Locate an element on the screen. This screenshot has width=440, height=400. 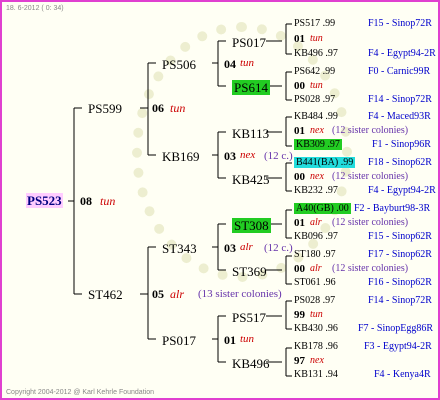
g2-queen: PS506 is located at coordinates (179, 64).